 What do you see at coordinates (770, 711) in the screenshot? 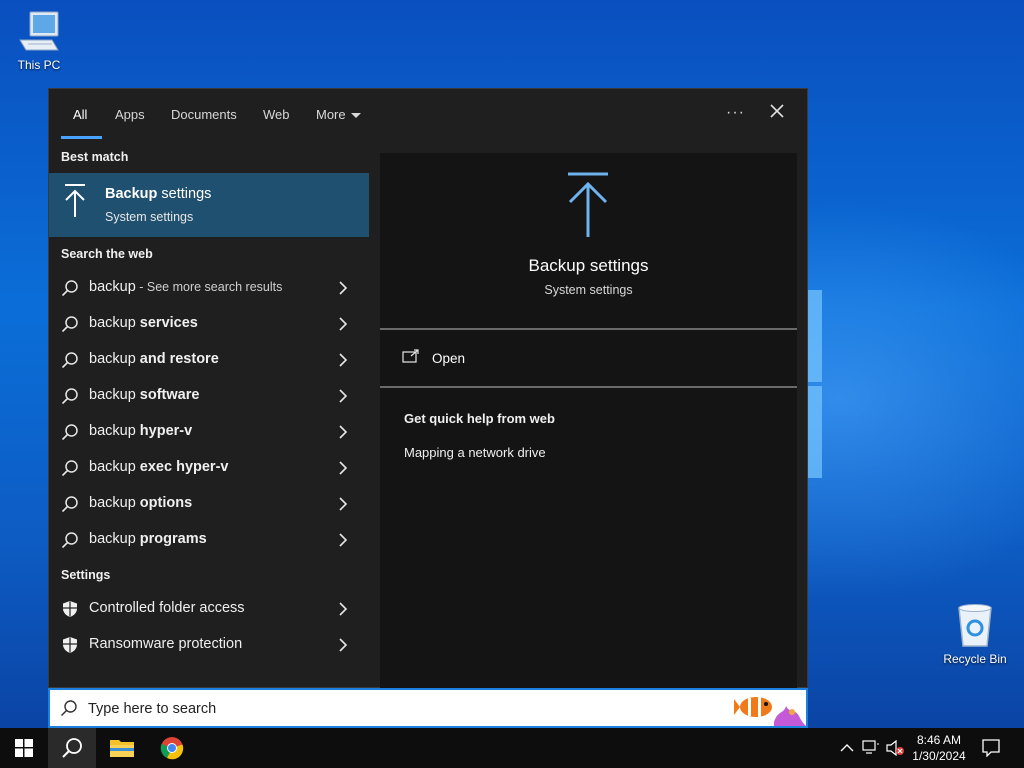
I see `search-highlight-icon` at bounding box center [770, 711].